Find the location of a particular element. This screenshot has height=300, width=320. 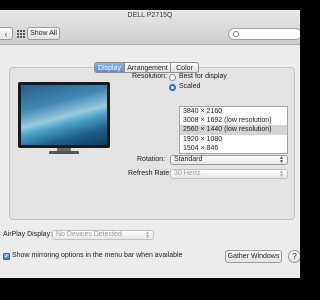

airplay-select: No Devices Detected ▲ ▼ is located at coordinates (103, 235).